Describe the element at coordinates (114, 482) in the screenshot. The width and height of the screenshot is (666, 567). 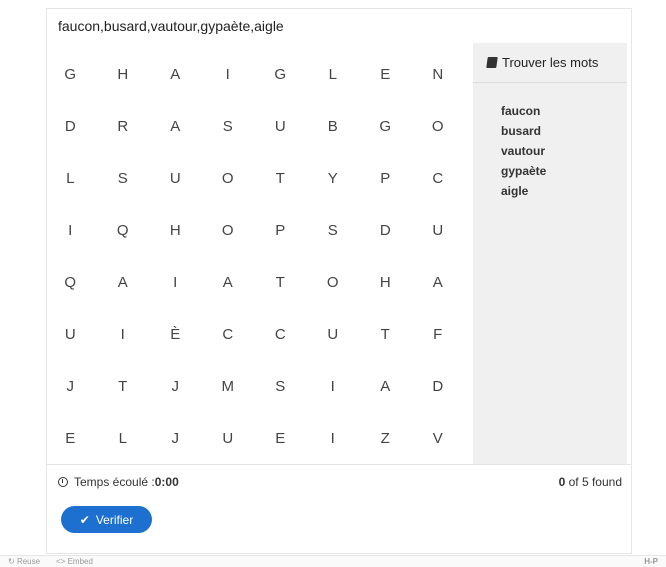
I see `timer-label: Temps écoulé :` at that location.